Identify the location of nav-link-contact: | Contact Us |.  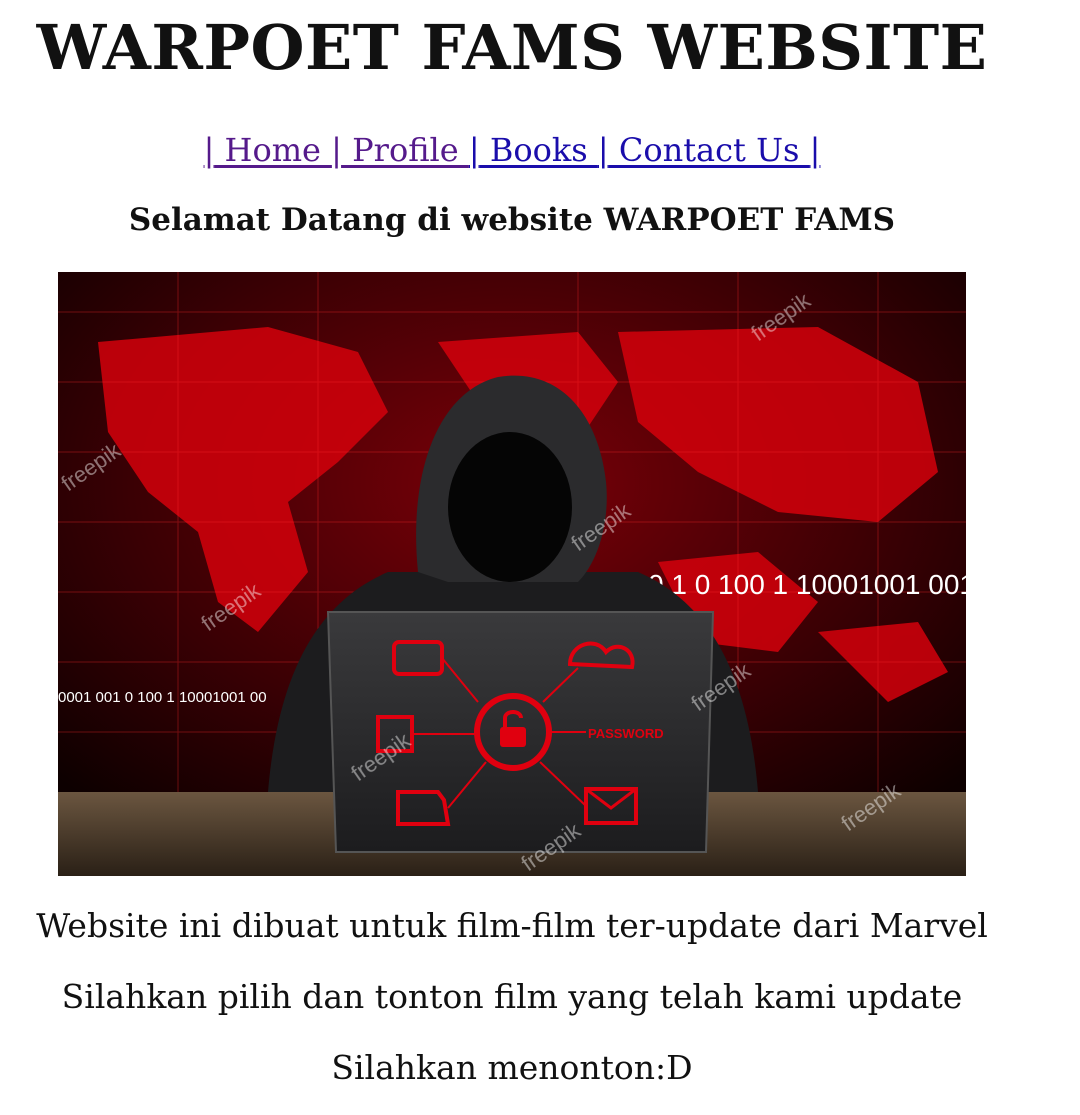
(709, 150).